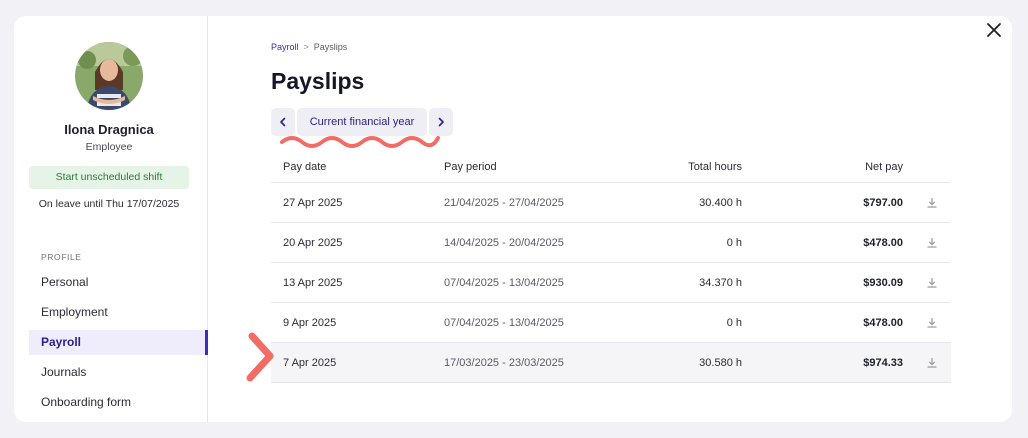 This screenshot has height=438, width=1028. I want to click on total-hours-cell: 30.580 h, so click(720, 363).